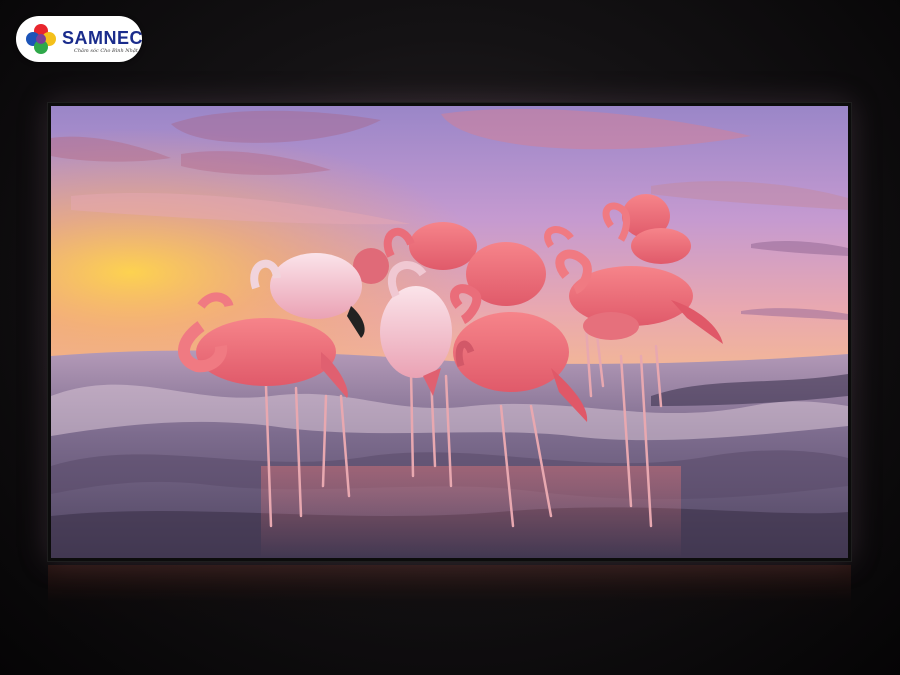  What do you see at coordinates (449, 595) in the screenshot?
I see `tv-floor-reflection` at bounding box center [449, 595].